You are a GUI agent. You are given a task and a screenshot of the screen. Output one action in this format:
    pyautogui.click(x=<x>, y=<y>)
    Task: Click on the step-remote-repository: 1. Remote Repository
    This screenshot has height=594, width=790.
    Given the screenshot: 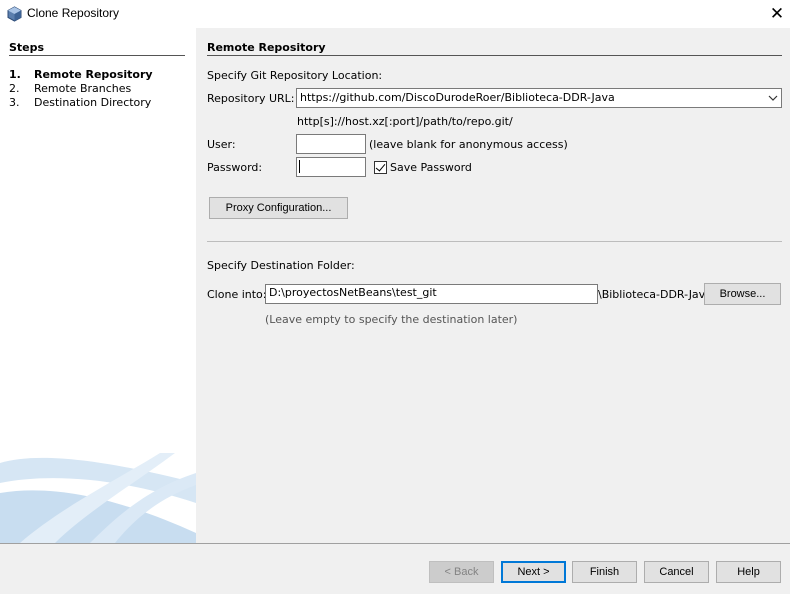 What is the action you would take?
    pyautogui.click(x=81, y=74)
    